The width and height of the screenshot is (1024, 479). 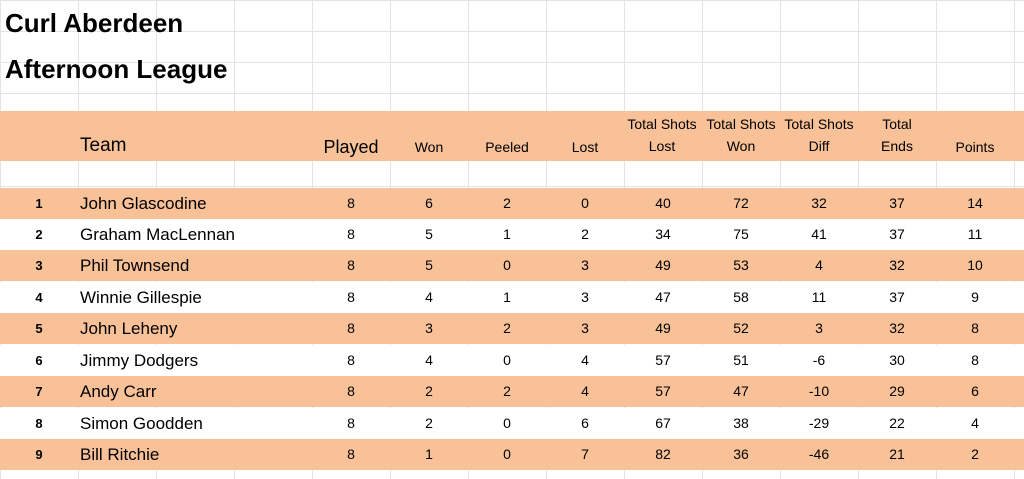 I want to click on won-cell: 1, so click(x=429, y=454).